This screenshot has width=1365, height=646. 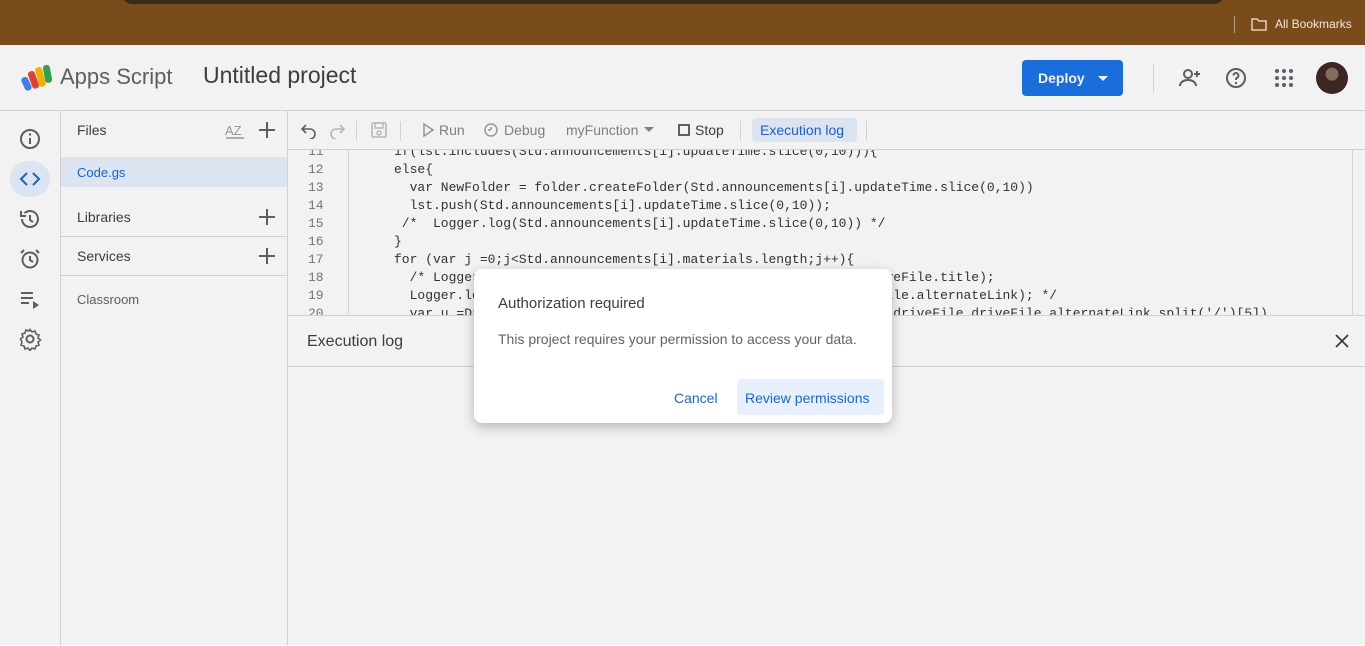 What do you see at coordinates (673, 2) in the screenshot?
I see `browser-tabstrip` at bounding box center [673, 2].